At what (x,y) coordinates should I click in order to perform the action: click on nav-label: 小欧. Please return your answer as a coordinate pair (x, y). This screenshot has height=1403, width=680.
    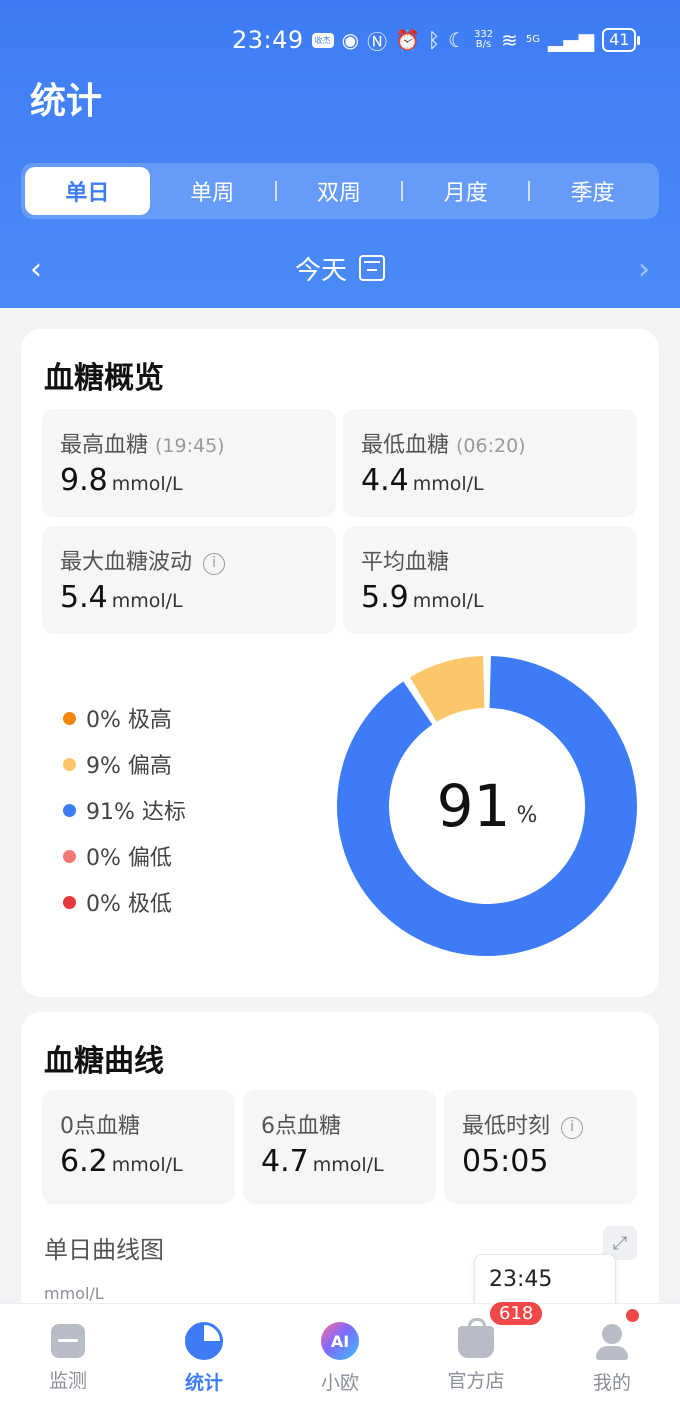
    Looking at the image, I should click on (339, 1383).